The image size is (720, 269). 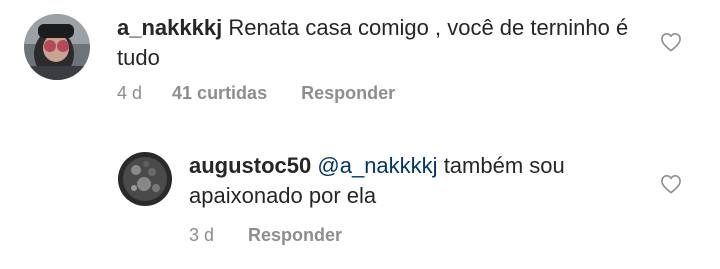 I want to click on comment-time: 3 d, so click(x=202, y=235).